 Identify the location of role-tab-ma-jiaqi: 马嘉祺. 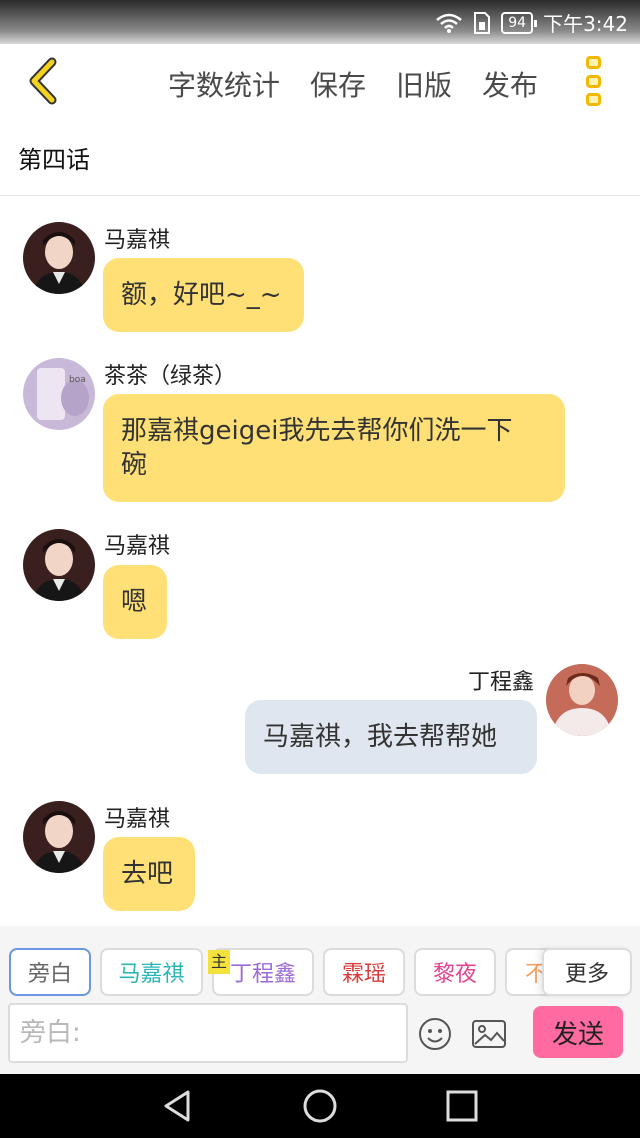
(151, 972).